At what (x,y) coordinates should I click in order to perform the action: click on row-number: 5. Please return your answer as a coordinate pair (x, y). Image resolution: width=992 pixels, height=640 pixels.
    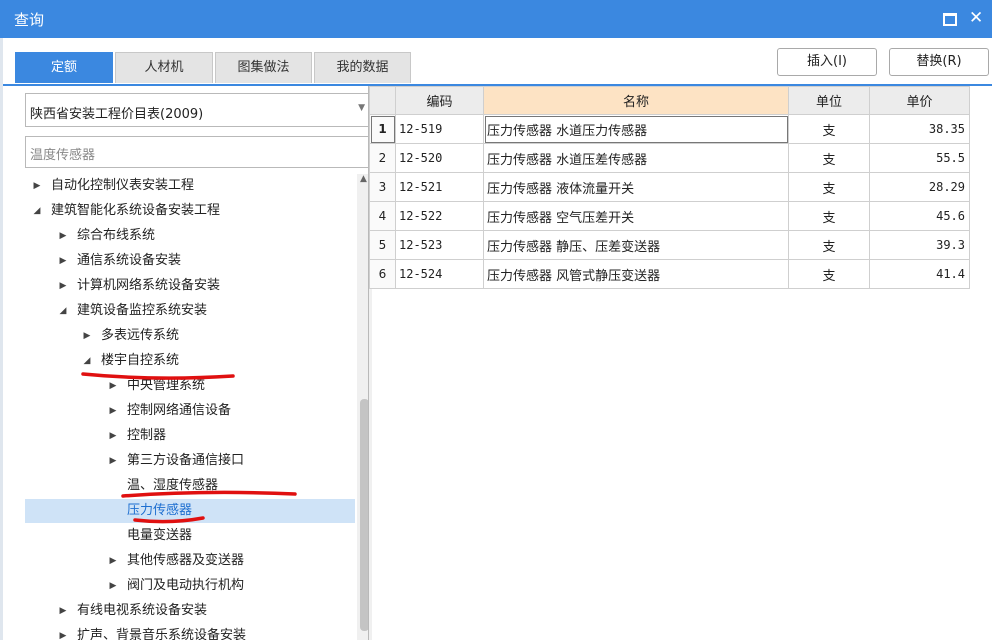
    Looking at the image, I should click on (382, 245).